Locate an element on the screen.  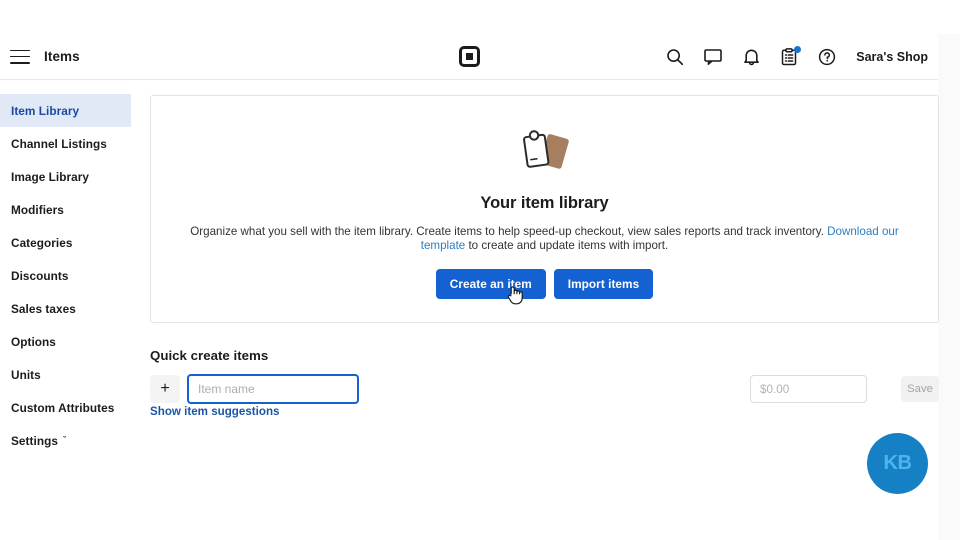
show-item-suggestions-link: Show item suggestions is located at coordinates (214, 411).